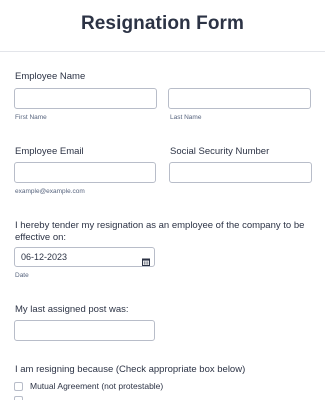 This screenshot has width=325, height=400. What do you see at coordinates (72, 309) in the screenshot?
I see `last-post-label: My last assigned post was:` at bounding box center [72, 309].